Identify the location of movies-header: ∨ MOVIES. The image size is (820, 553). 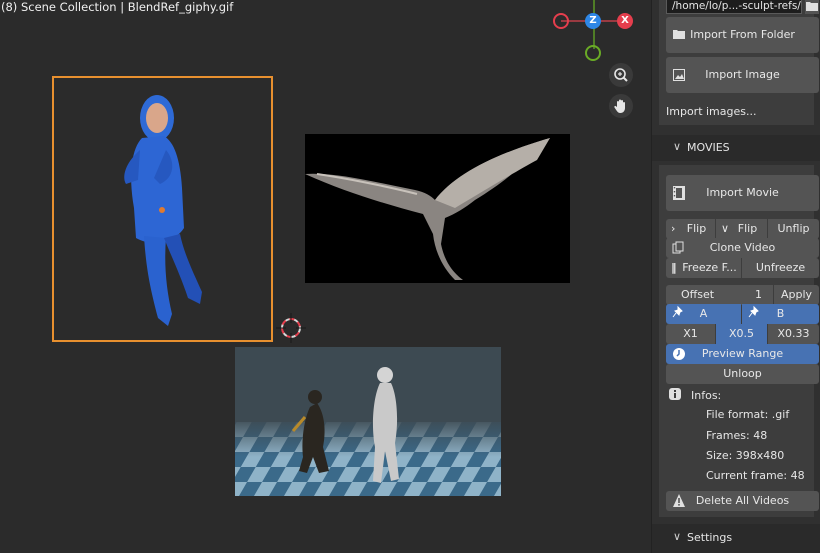
(736, 148).